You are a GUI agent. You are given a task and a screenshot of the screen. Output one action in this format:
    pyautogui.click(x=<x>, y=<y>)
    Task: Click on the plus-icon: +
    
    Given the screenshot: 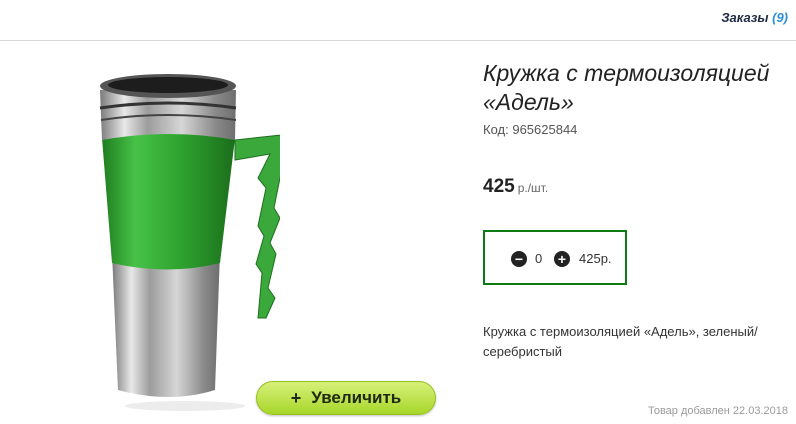 What is the action you would take?
    pyautogui.click(x=296, y=397)
    